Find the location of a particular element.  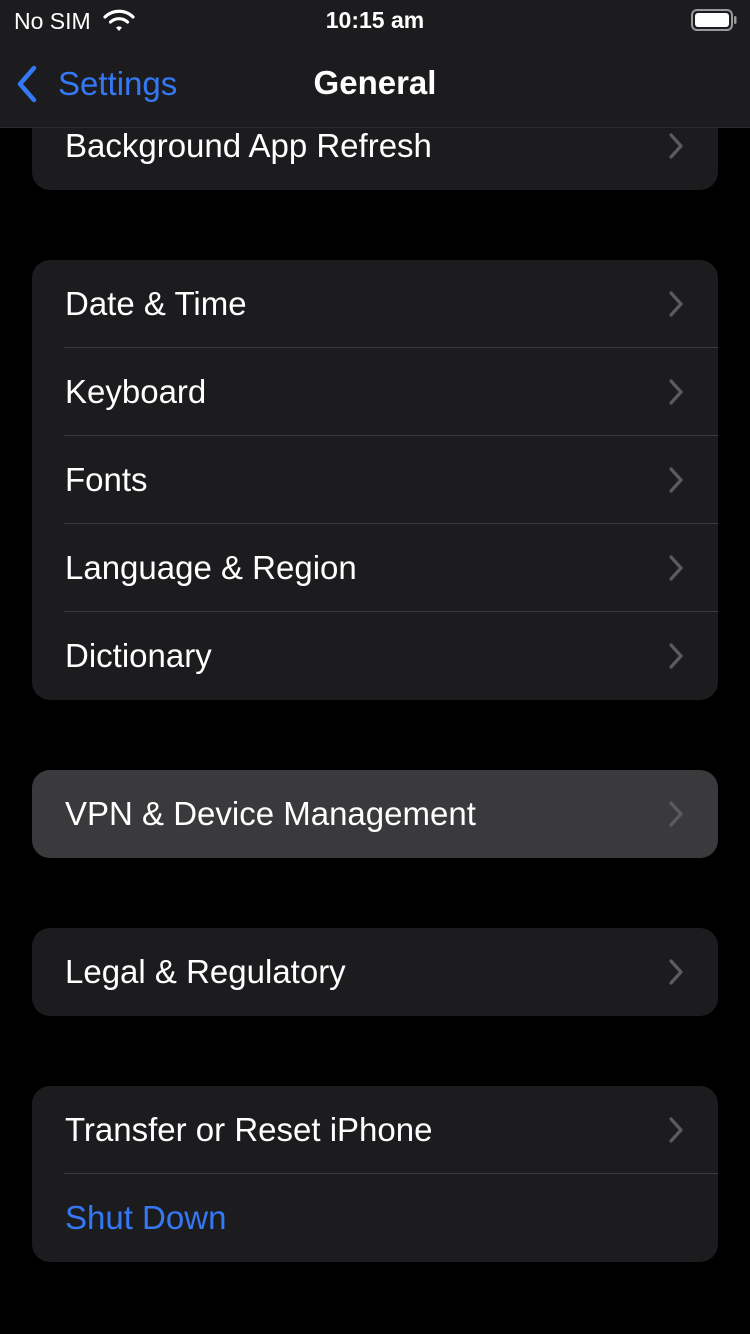

status-bar: No SIM 10:15 am is located at coordinates (375, 20).